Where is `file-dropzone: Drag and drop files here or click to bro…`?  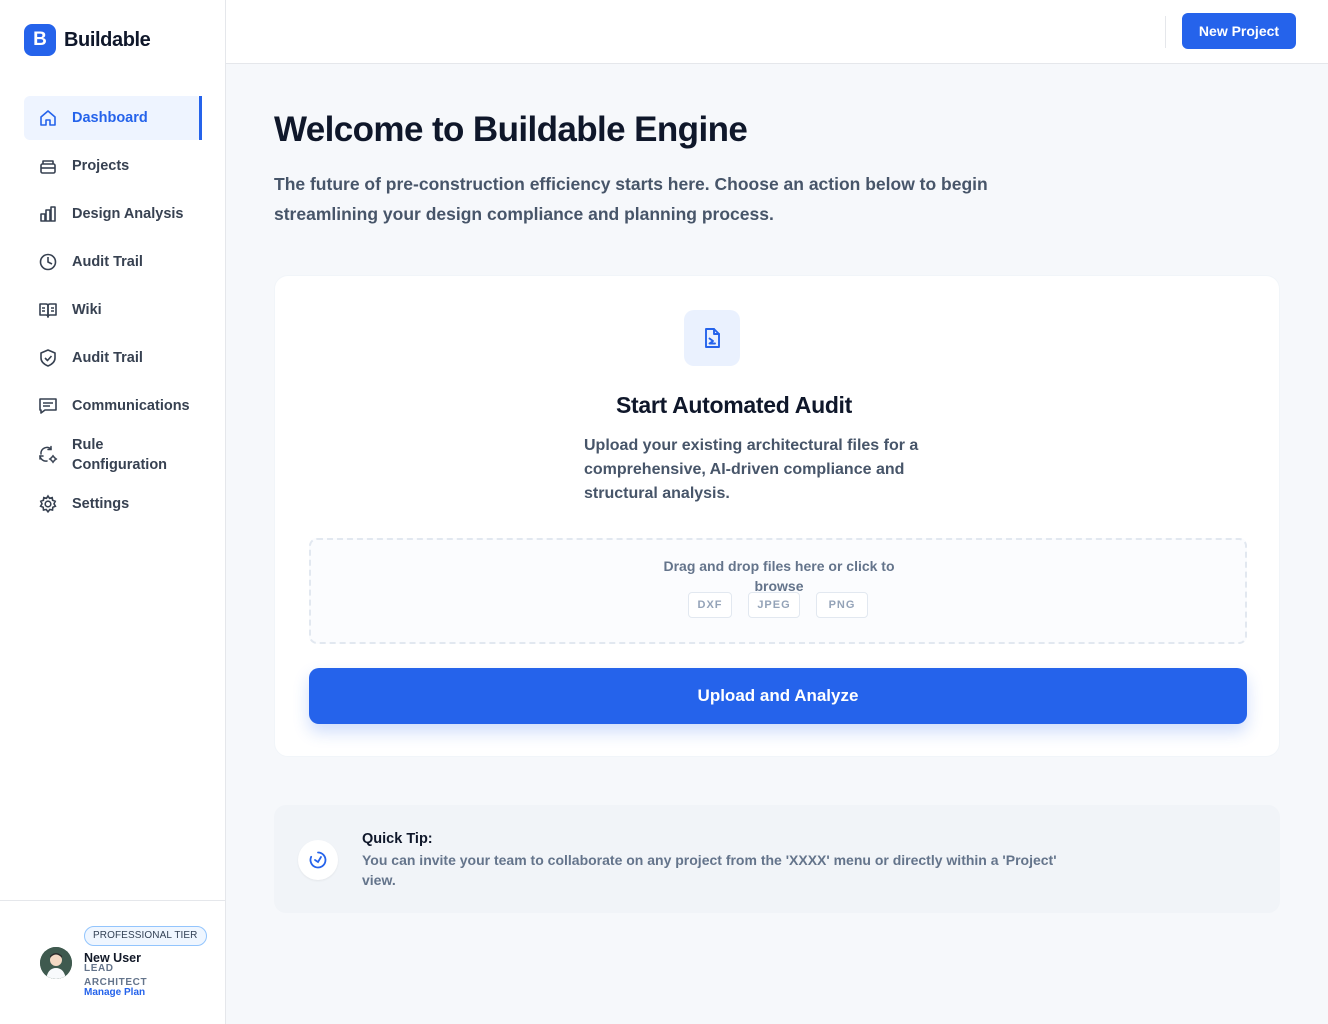 file-dropzone: Drag and drop files here or click to bro… is located at coordinates (778, 591).